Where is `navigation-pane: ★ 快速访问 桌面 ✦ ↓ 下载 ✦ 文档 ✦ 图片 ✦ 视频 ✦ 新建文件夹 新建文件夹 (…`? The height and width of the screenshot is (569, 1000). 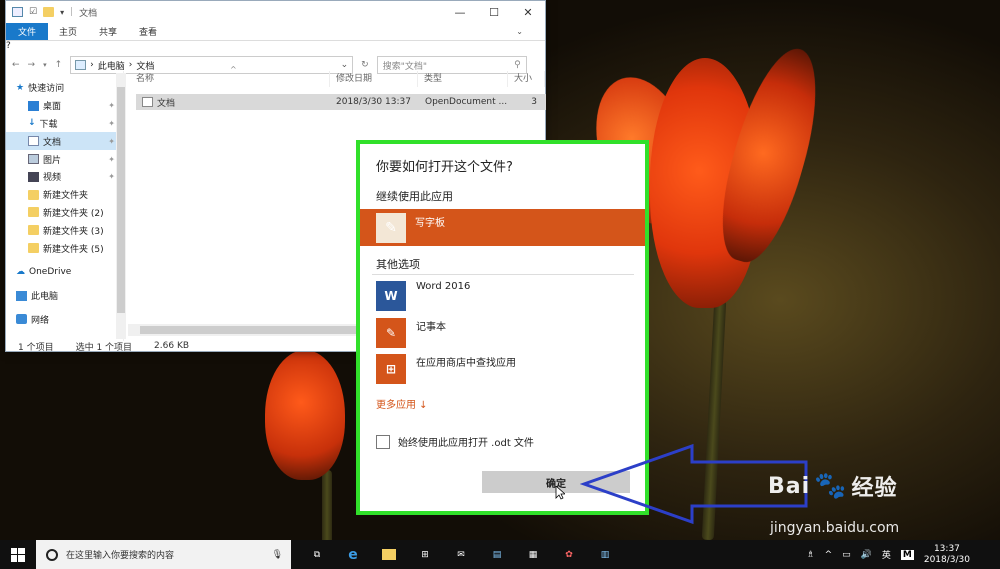
navigation-pane: ★ 快速访问 桌面 ✦ ↓ 下载 ✦ 文档 ✦ 图片 ✦ 视频 ✦ 新建文件夹 新建文件夹 (… is located at coordinates (65, 206).